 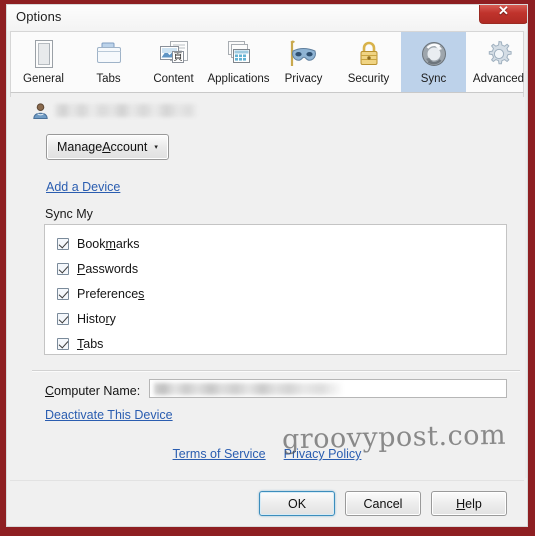 I want to click on add-a-device-link: Add a Device, so click(x=83, y=187).